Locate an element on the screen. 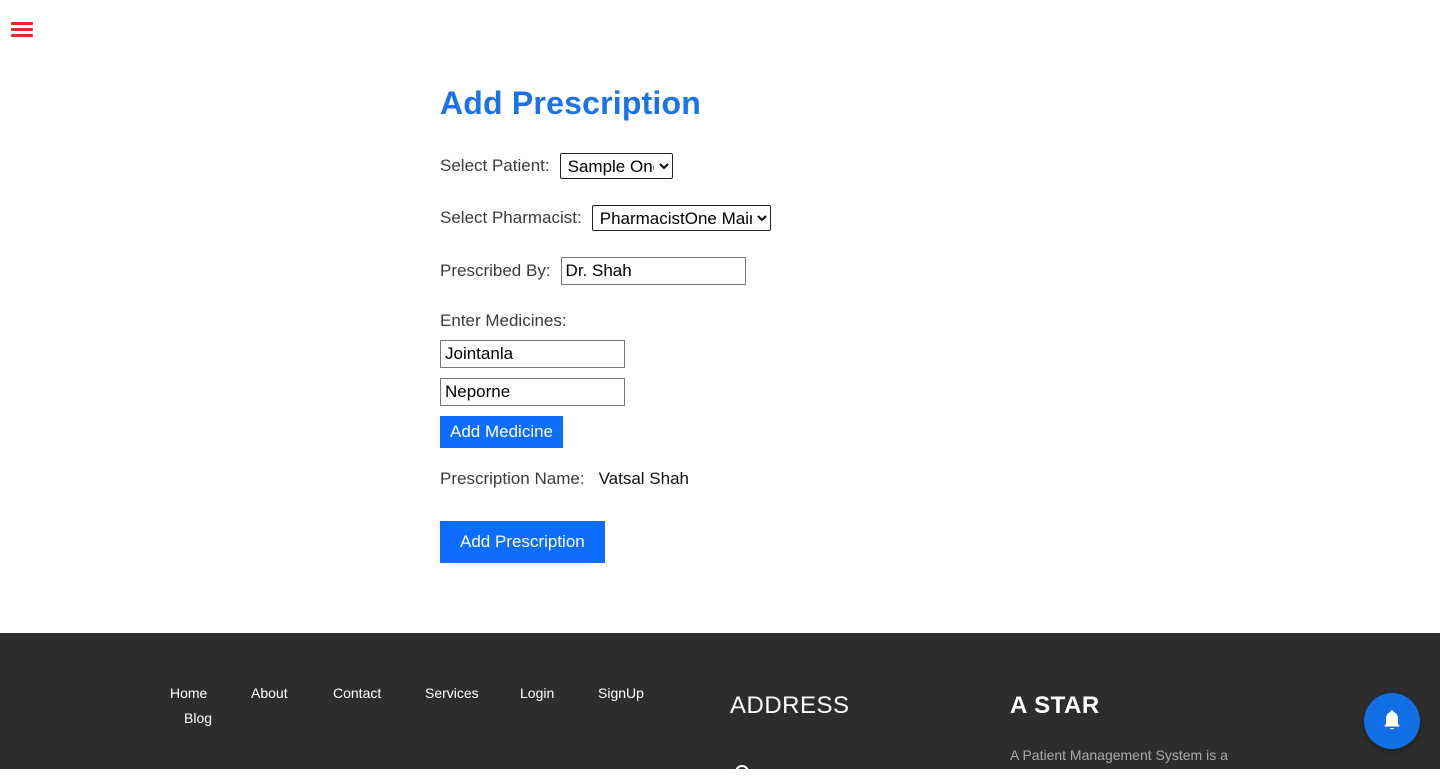  footer-link-services: Services is located at coordinates (452, 693).